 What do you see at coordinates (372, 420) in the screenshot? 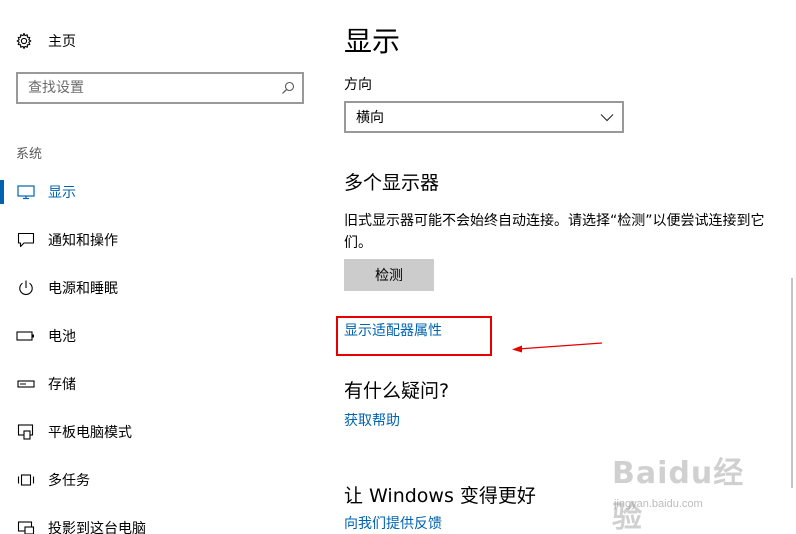
I see `get-help-link: 获取帮助` at bounding box center [372, 420].